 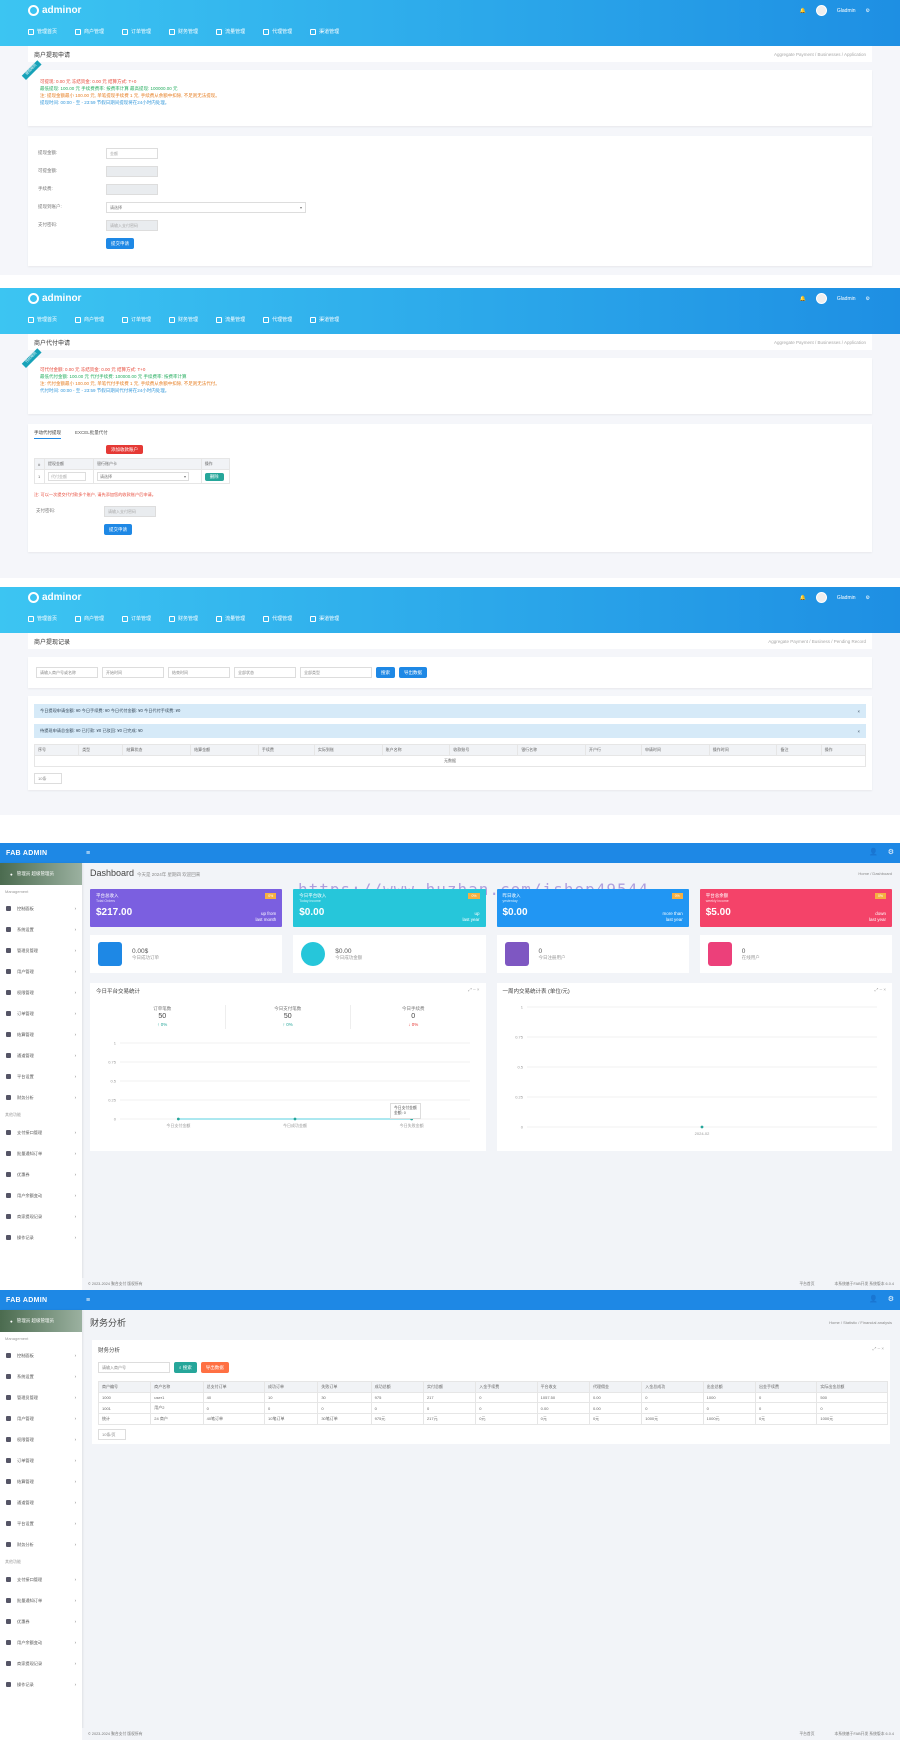 What do you see at coordinates (133, 672) in the screenshot?
I see `start-date-input: 开始时间` at bounding box center [133, 672].